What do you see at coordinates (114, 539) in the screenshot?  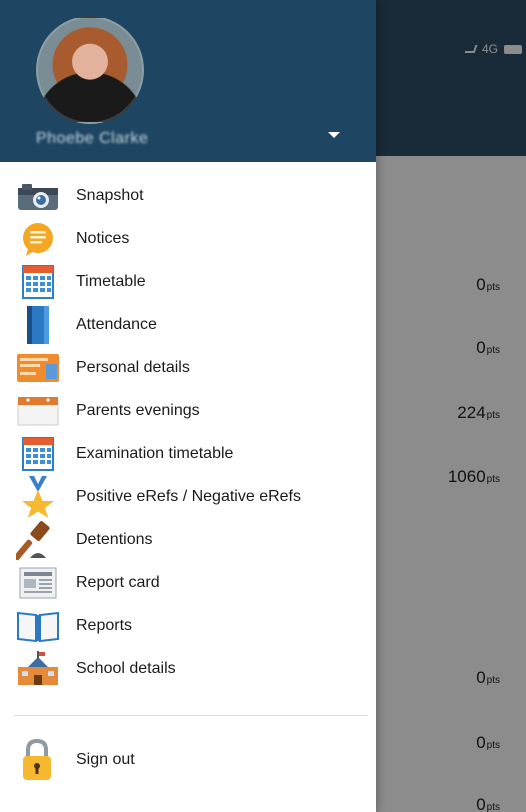 I see `menu-item-label: Detentions` at bounding box center [114, 539].